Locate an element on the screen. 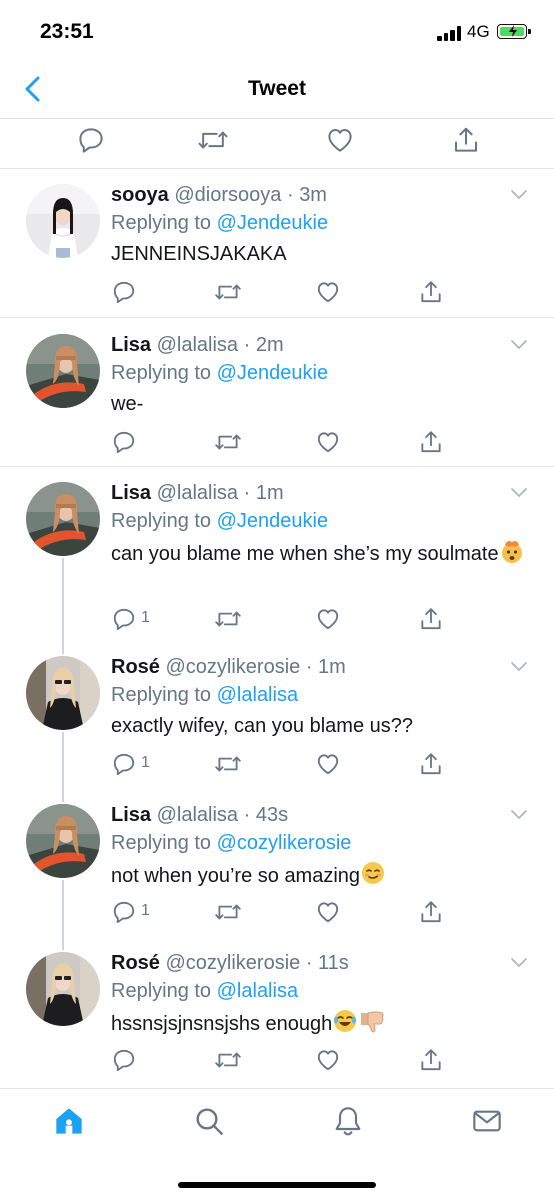  username-handle: @cozylikerosie is located at coordinates (233, 963).